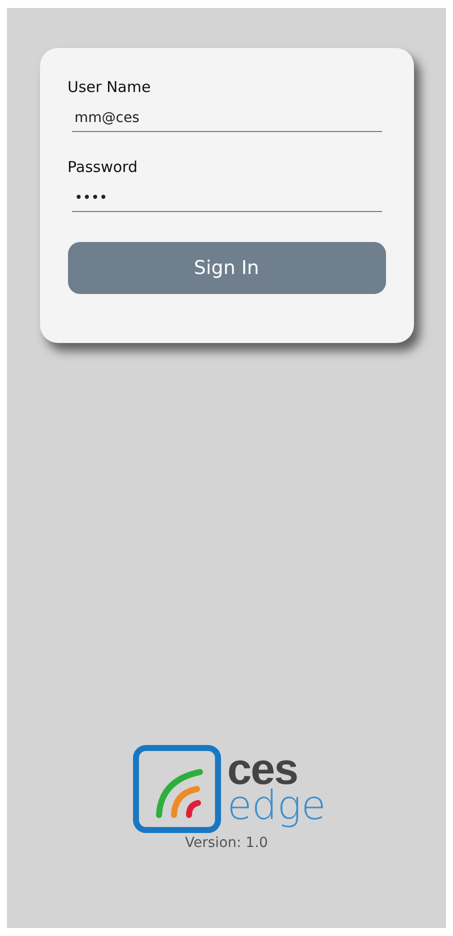 The height and width of the screenshot is (936, 453). I want to click on input-field: mm@ces, so click(227, 119).